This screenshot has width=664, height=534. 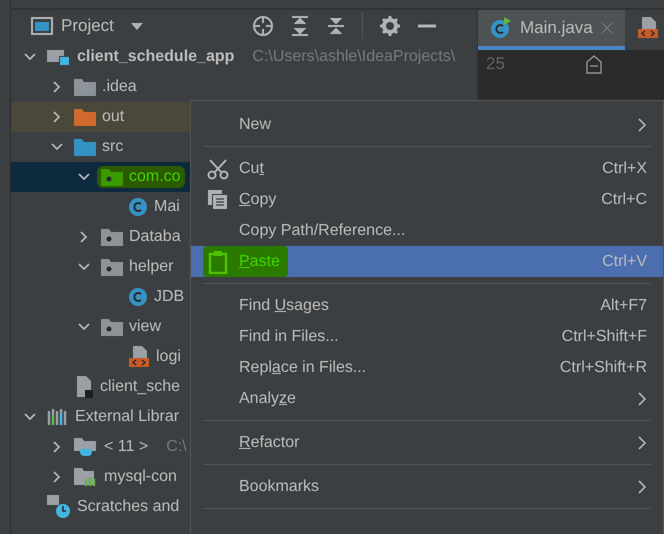 I want to click on line-number: 25, so click(x=496, y=64).